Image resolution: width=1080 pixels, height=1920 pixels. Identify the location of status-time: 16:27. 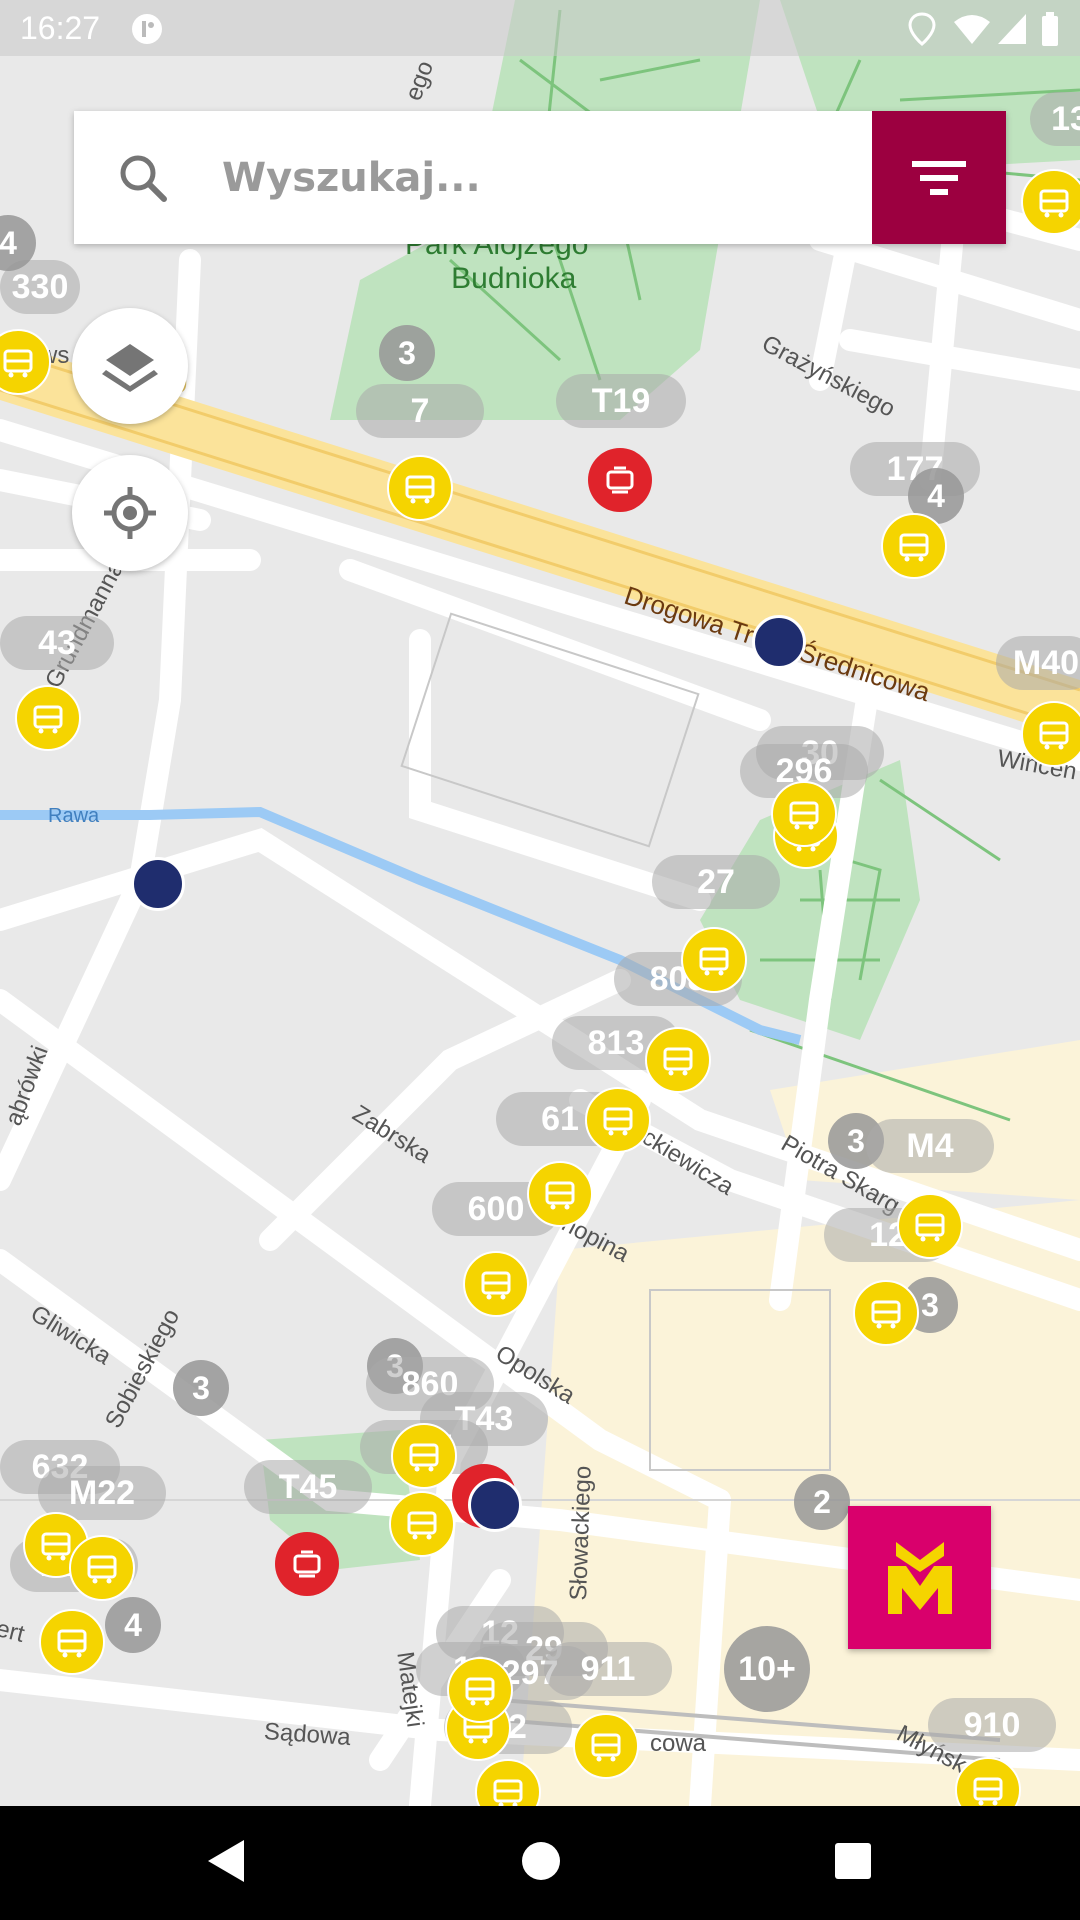
(60, 28).